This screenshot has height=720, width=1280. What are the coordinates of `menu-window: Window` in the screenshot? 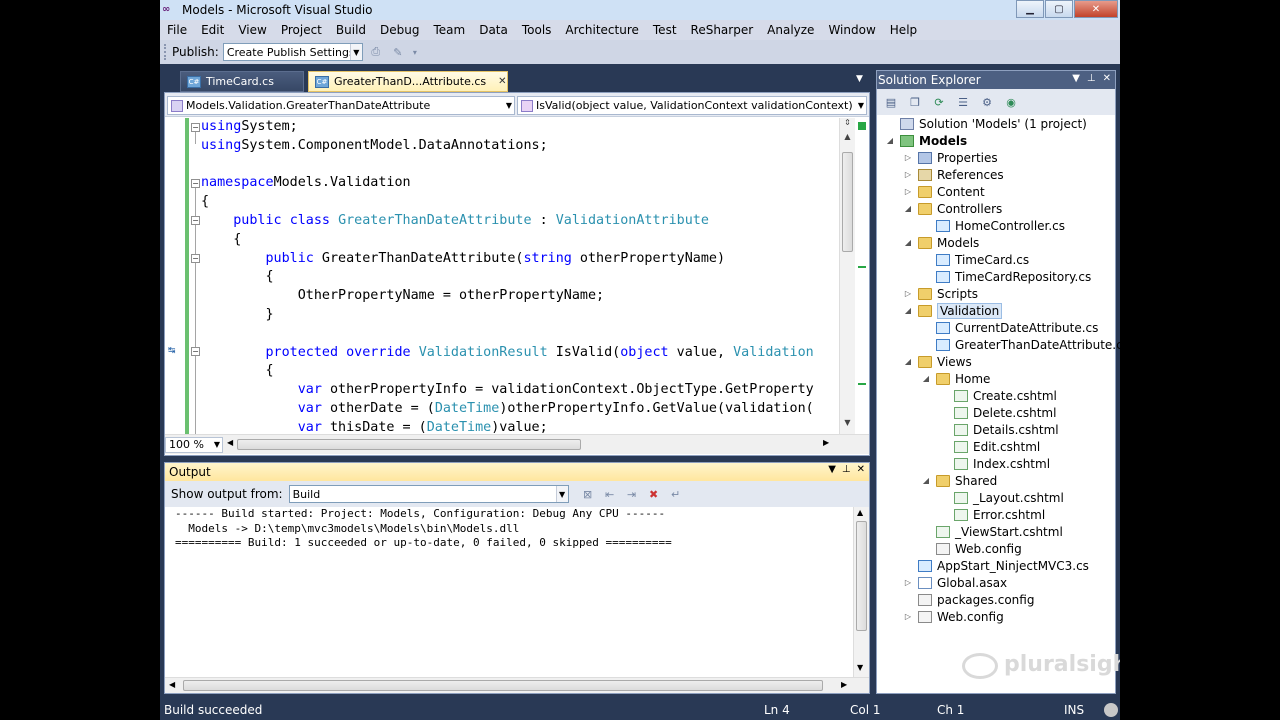 It's located at (851, 30).